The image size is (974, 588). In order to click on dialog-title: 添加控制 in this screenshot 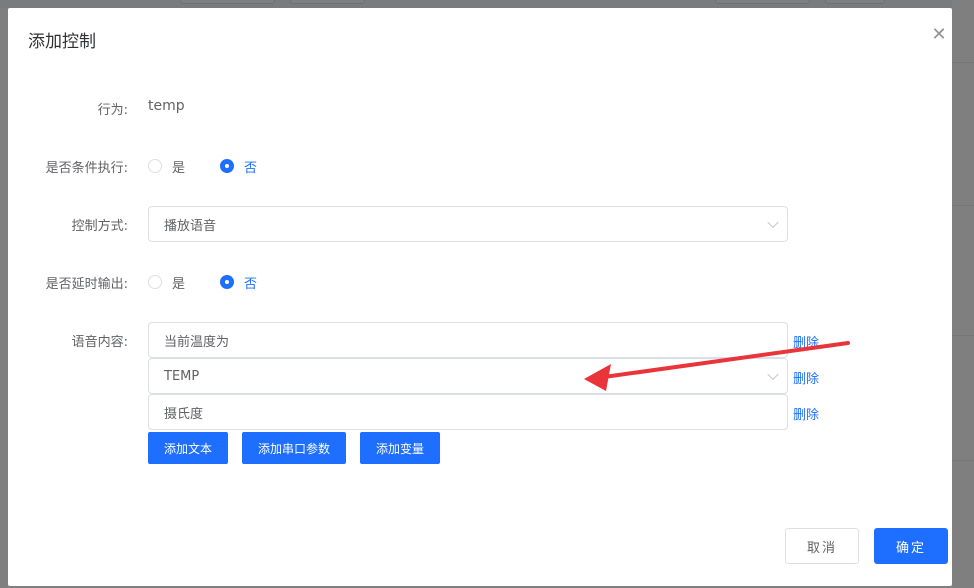, I will do `click(62, 42)`.